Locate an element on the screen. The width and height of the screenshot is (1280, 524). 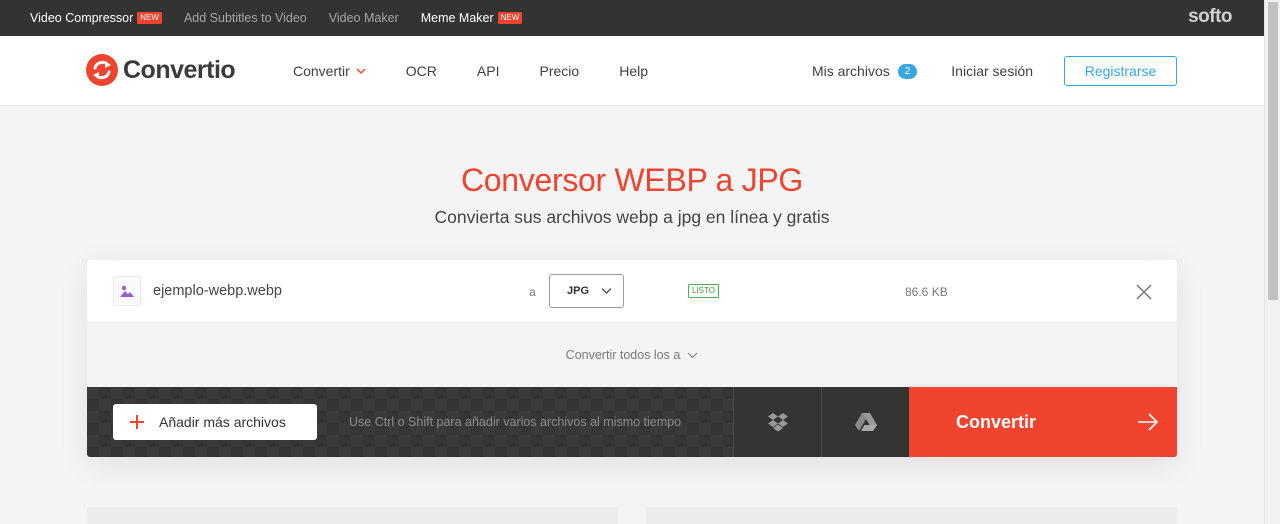
dropbox-button is located at coordinates (777, 422).